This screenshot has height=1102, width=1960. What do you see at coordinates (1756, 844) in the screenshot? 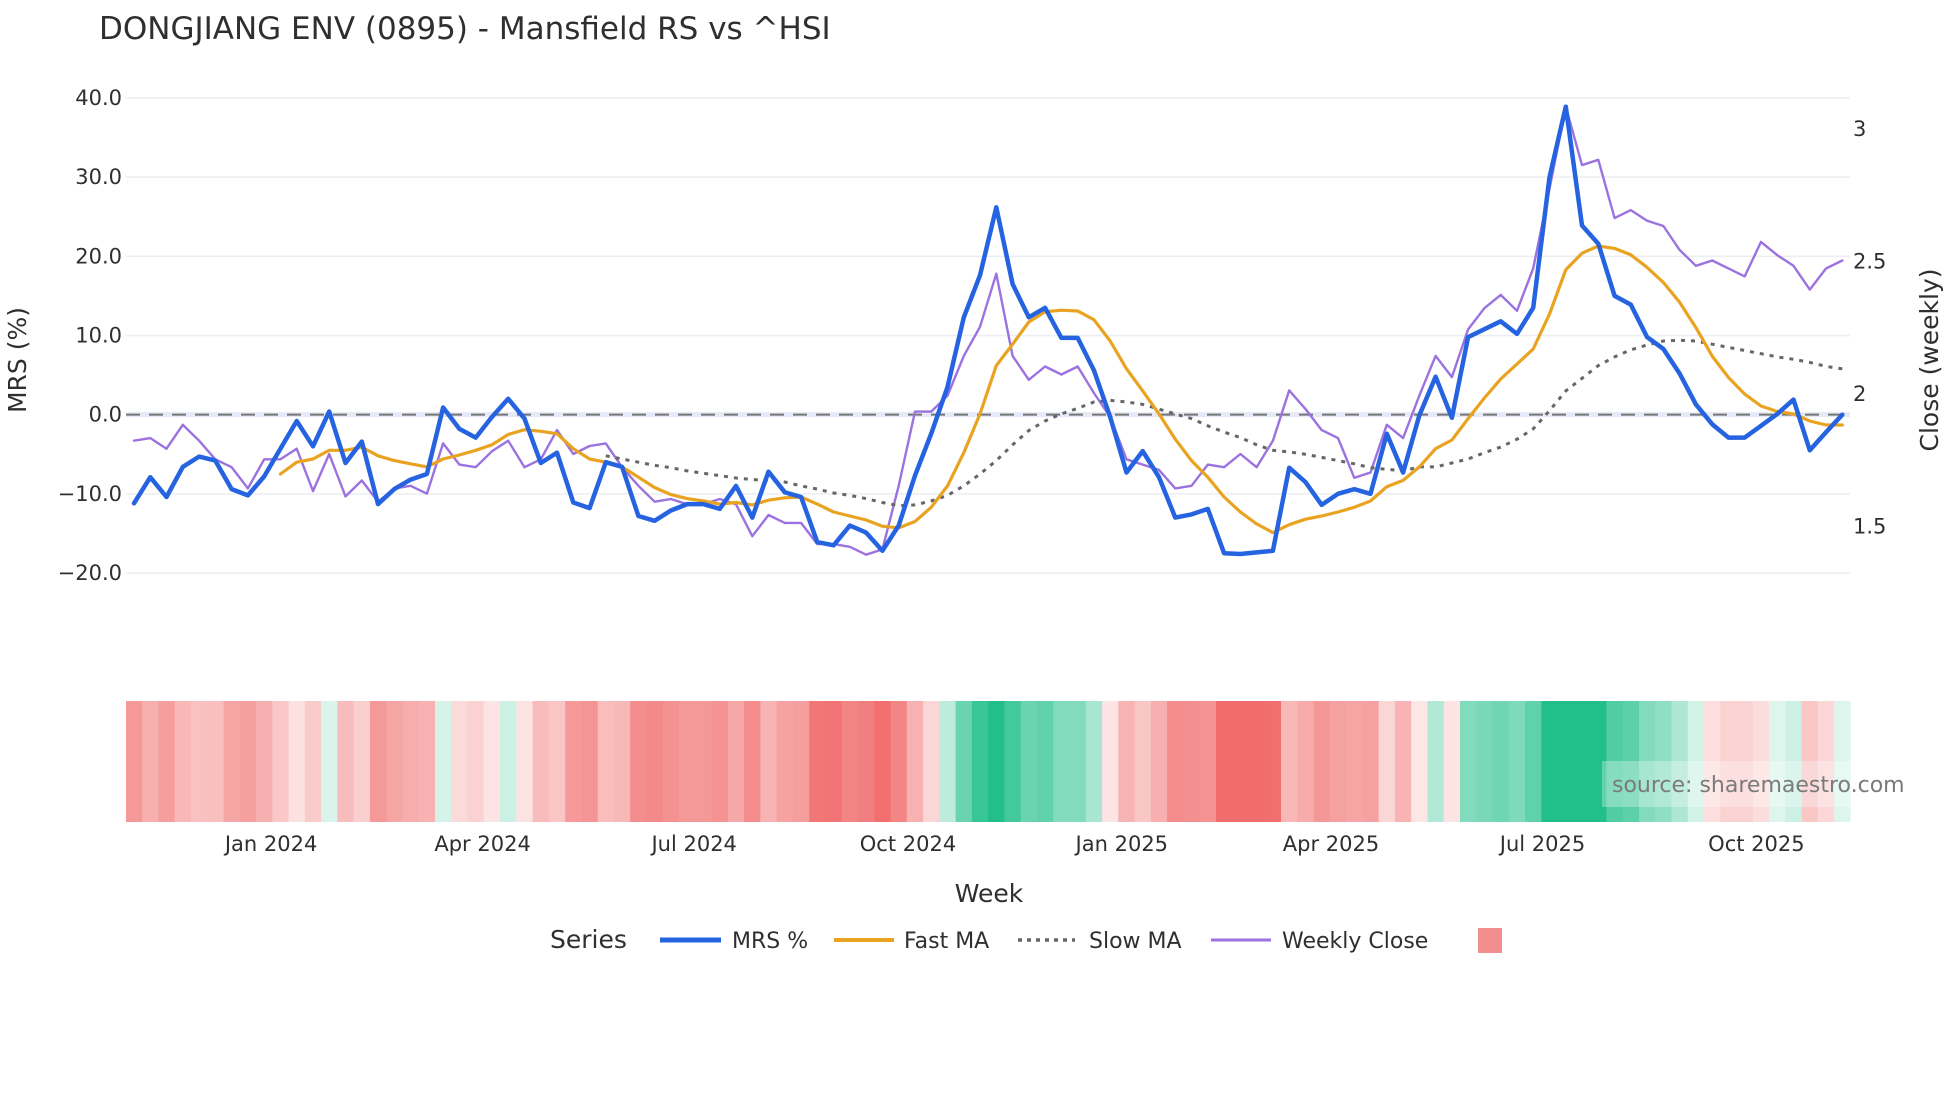
I see `x-tick-label: Oct 2025` at bounding box center [1756, 844].